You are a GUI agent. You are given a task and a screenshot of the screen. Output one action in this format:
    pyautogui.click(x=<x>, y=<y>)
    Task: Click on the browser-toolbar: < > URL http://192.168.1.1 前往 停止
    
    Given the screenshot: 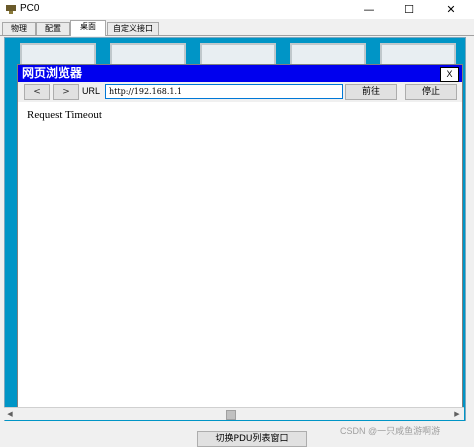 What is the action you would take?
    pyautogui.click(x=240, y=92)
    